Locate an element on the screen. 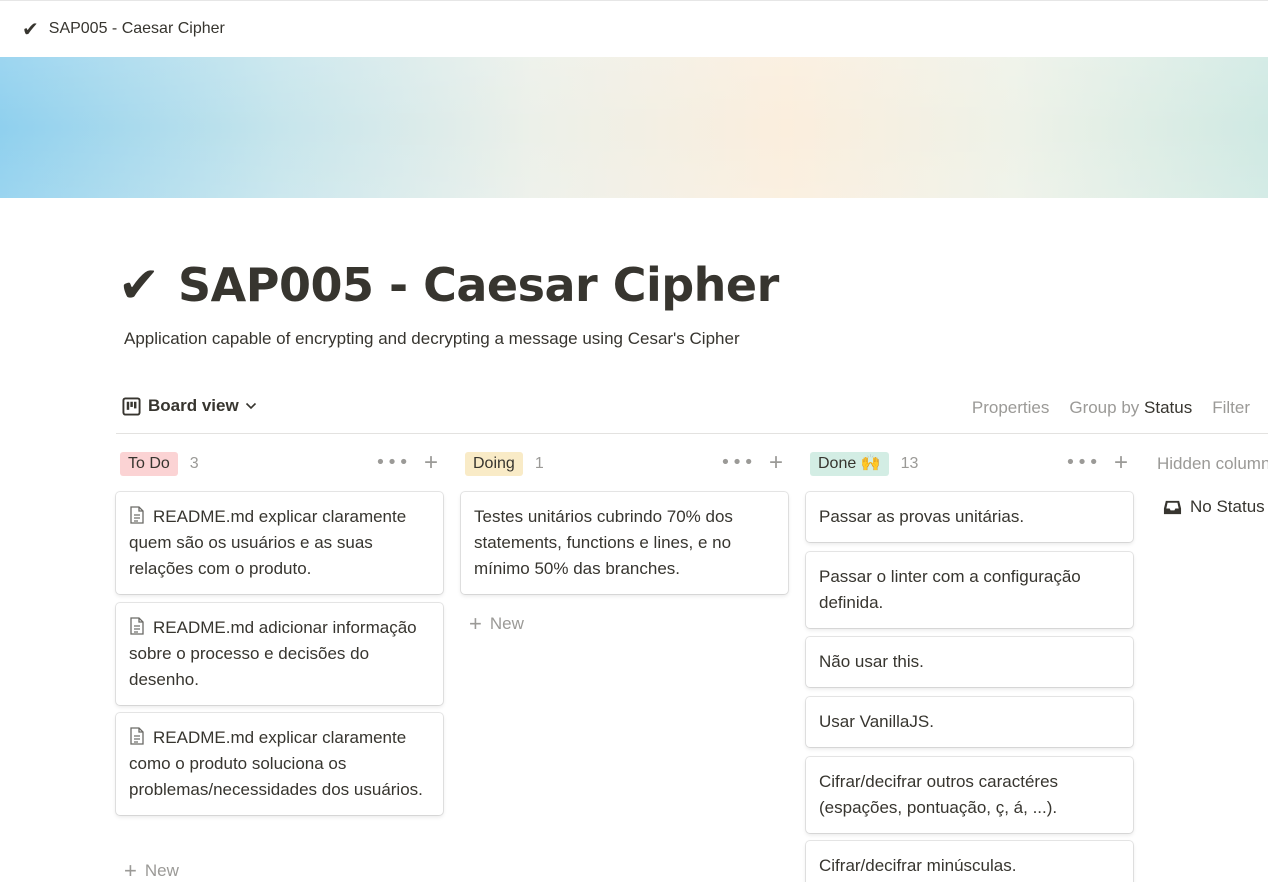 This screenshot has height=882, width=1268. no-status-label: No Status is located at coordinates (1227, 506).